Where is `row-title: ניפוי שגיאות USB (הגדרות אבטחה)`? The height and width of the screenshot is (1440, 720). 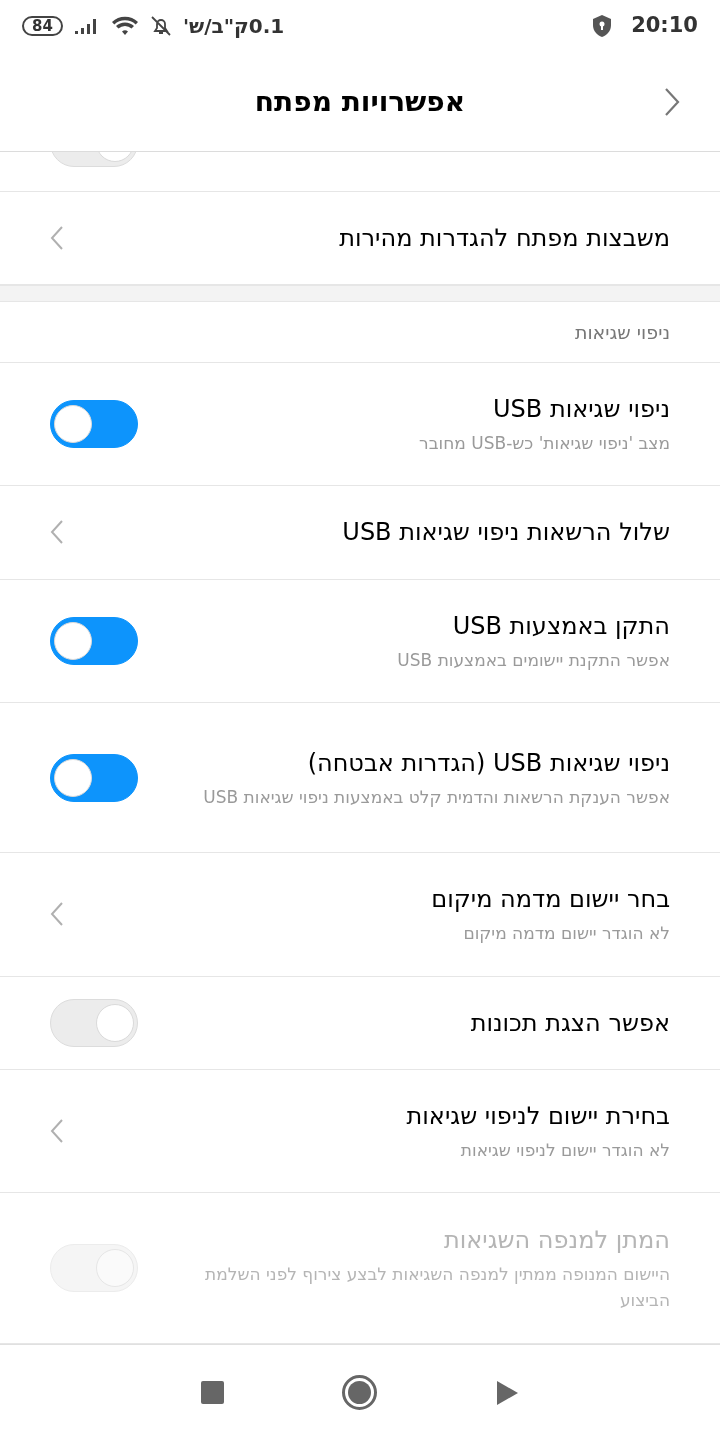 row-title: ניפוי שגיאות USB (הגדרות אבטחה) is located at coordinates (488, 763).